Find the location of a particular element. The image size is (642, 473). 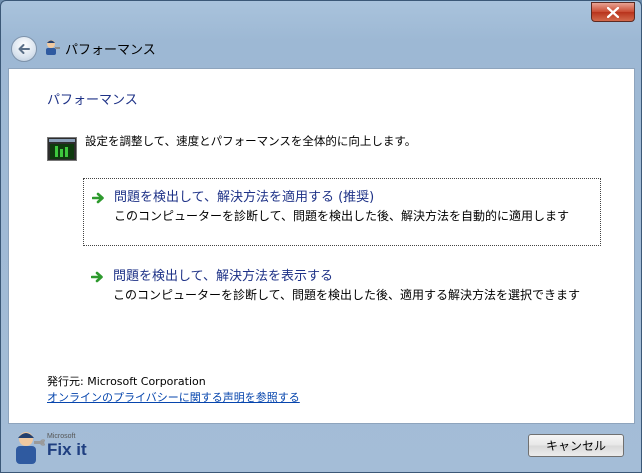

back-arrow-icon is located at coordinates (24, 49).